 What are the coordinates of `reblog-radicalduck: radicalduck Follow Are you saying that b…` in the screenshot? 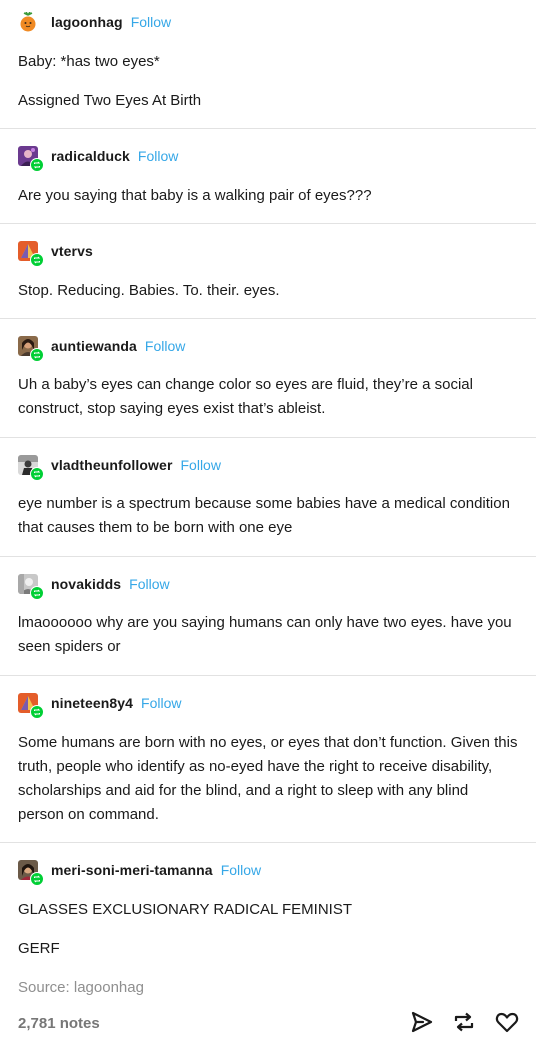 It's located at (268, 176).